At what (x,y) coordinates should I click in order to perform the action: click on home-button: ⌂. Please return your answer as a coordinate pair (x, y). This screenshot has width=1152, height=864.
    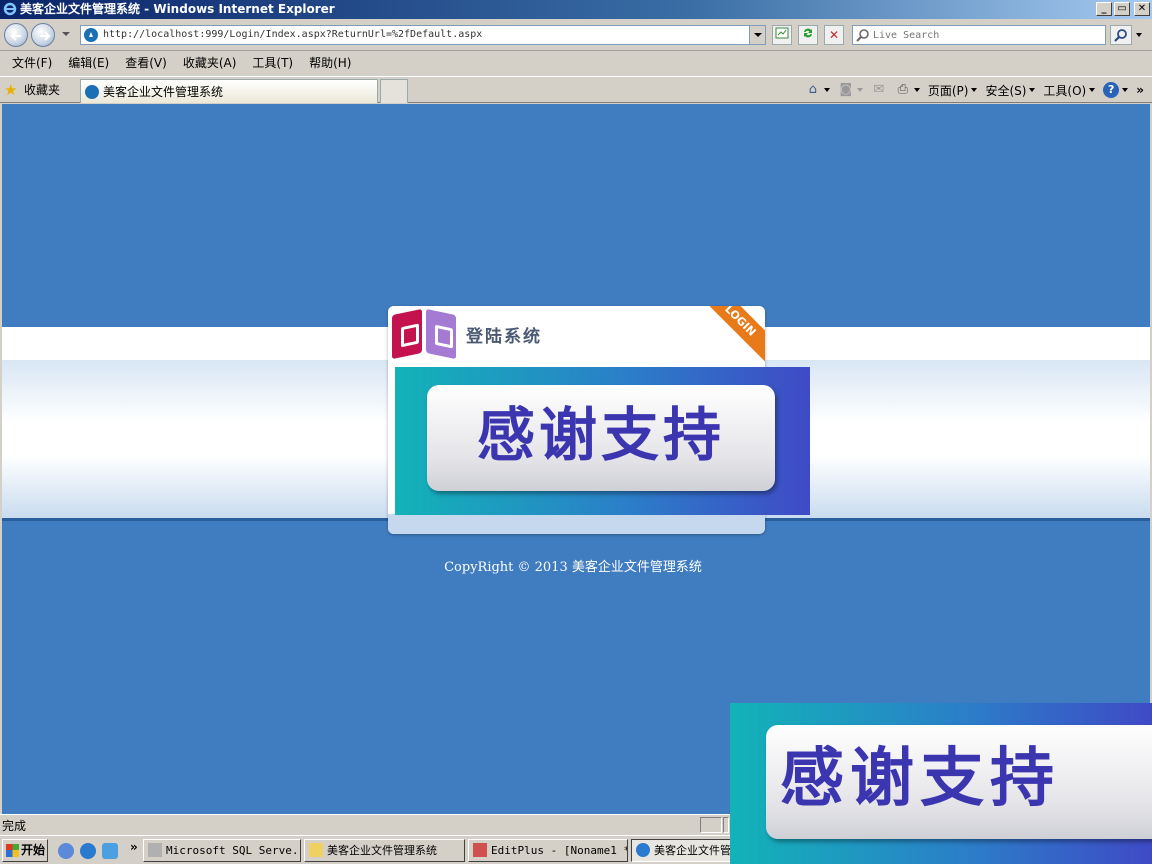
    Looking at the image, I should click on (817, 90).